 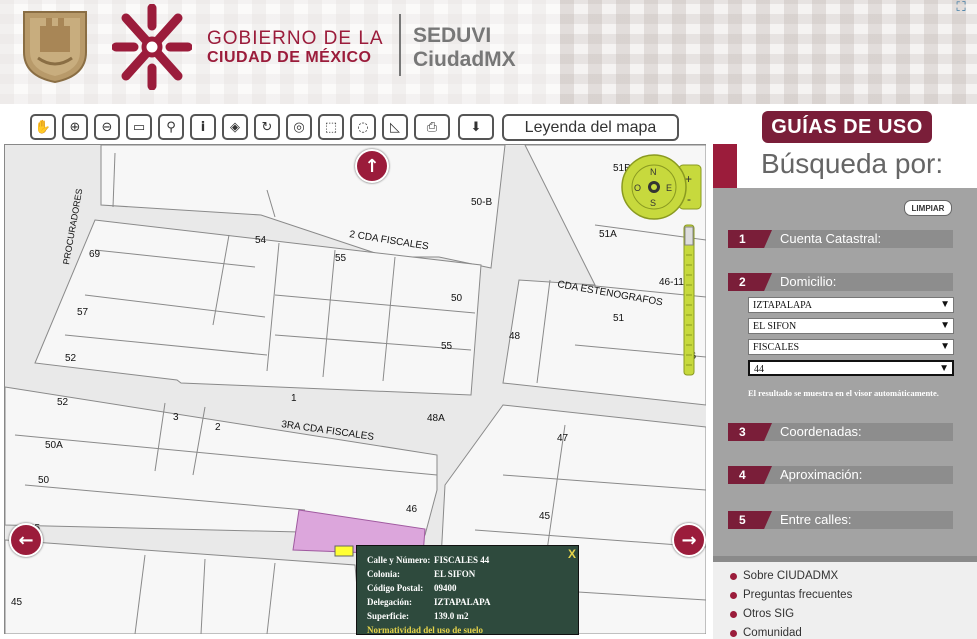 I want to click on parcel-marker, so click(x=344, y=551).